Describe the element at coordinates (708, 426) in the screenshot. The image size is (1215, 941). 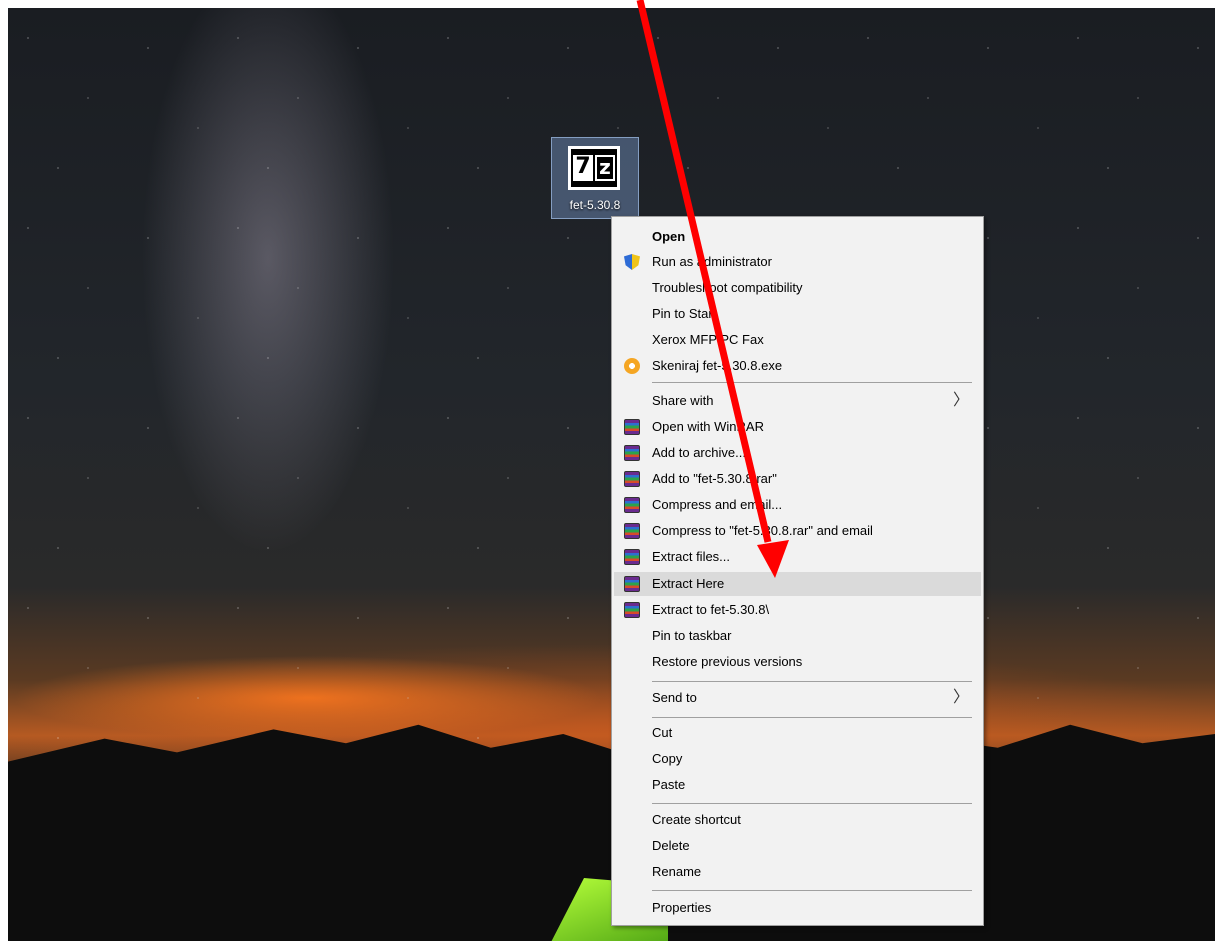
I see `menu-item-label: Open with WinRAR` at that location.